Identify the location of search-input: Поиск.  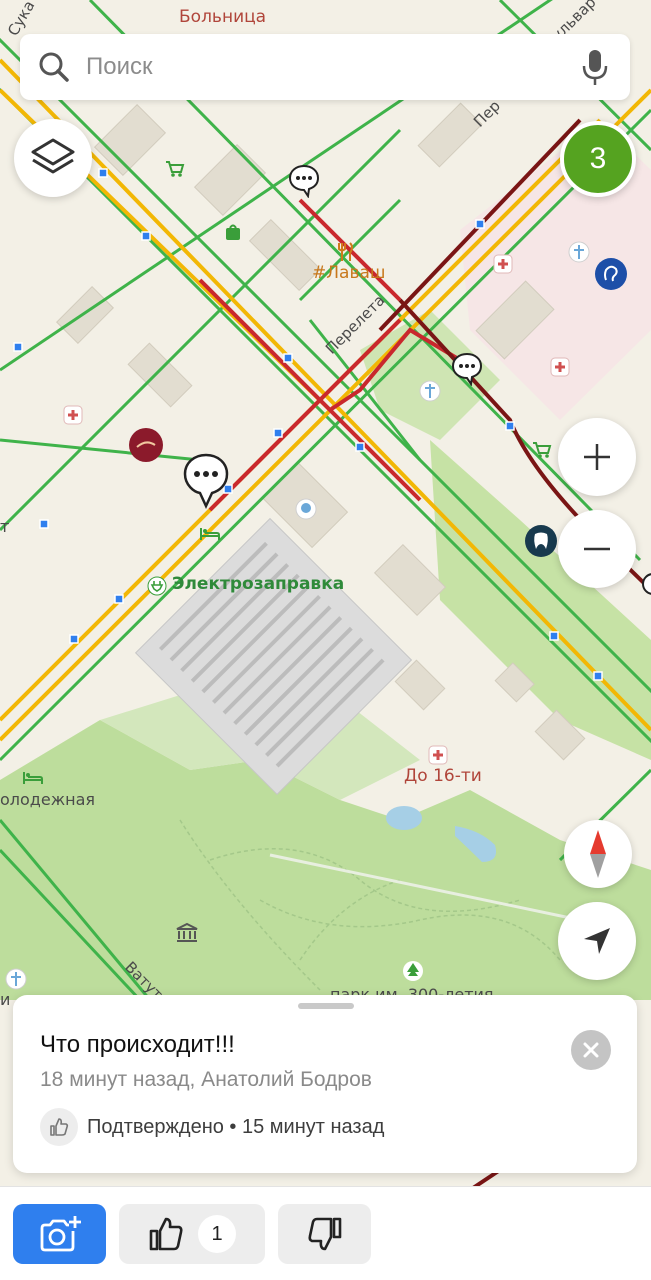
(333, 67).